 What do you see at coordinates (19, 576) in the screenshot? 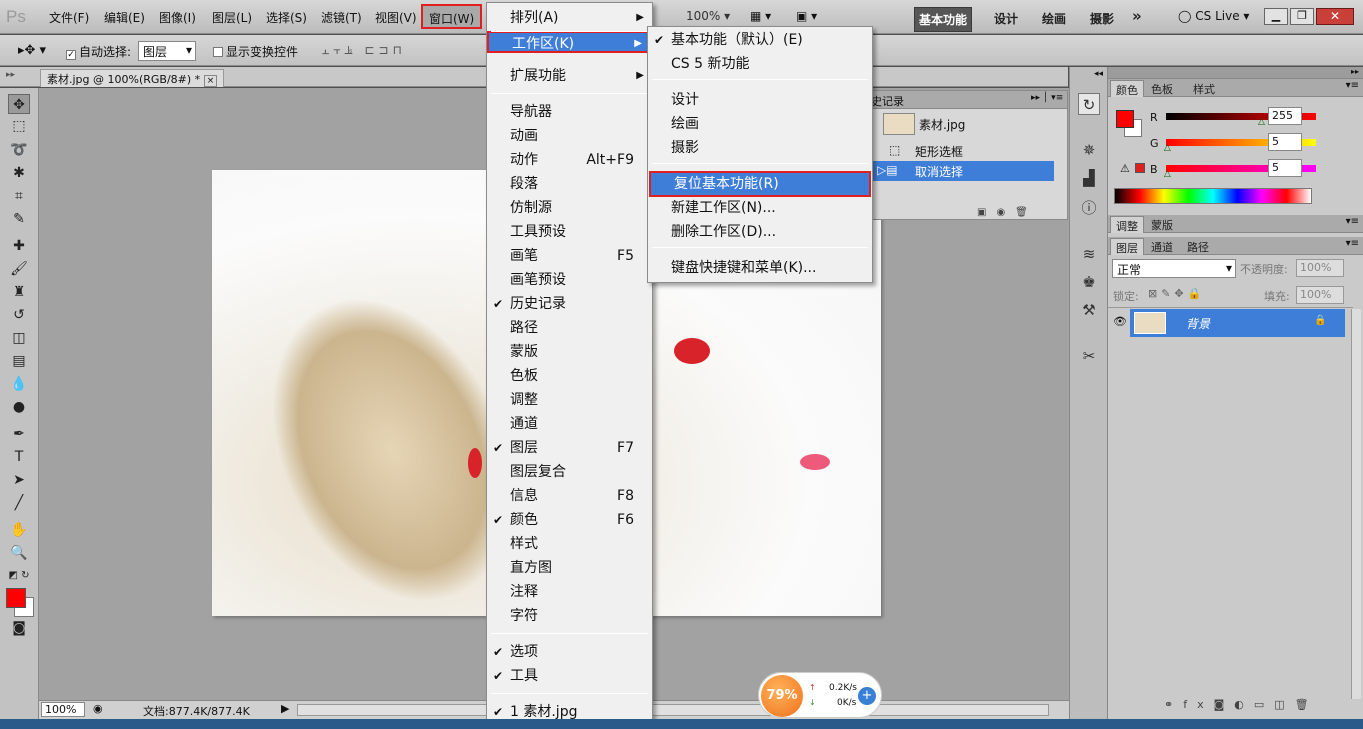
I see `swap-colors-icon: ◩ ↻` at bounding box center [19, 576].